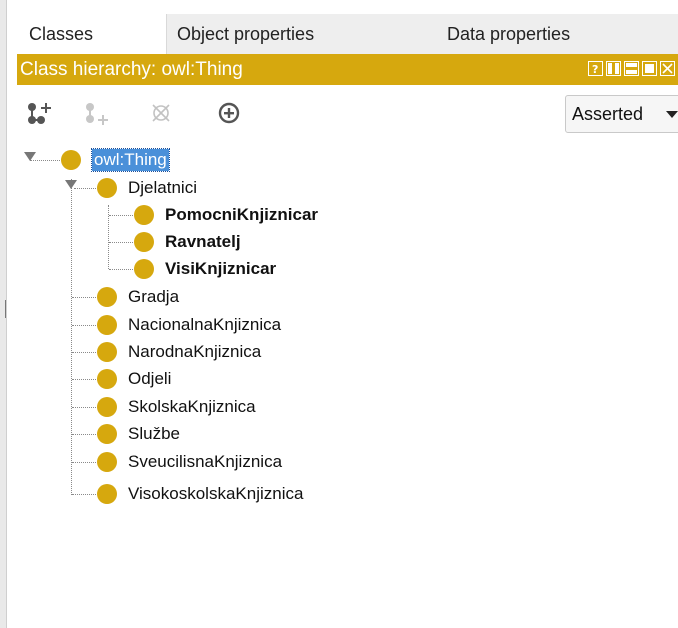 Image resolution: width=678 pixels, height=628 pixels. Describe the element at coordinates (3, 314) in the screenshot. I see `panel-splitter` at that location.